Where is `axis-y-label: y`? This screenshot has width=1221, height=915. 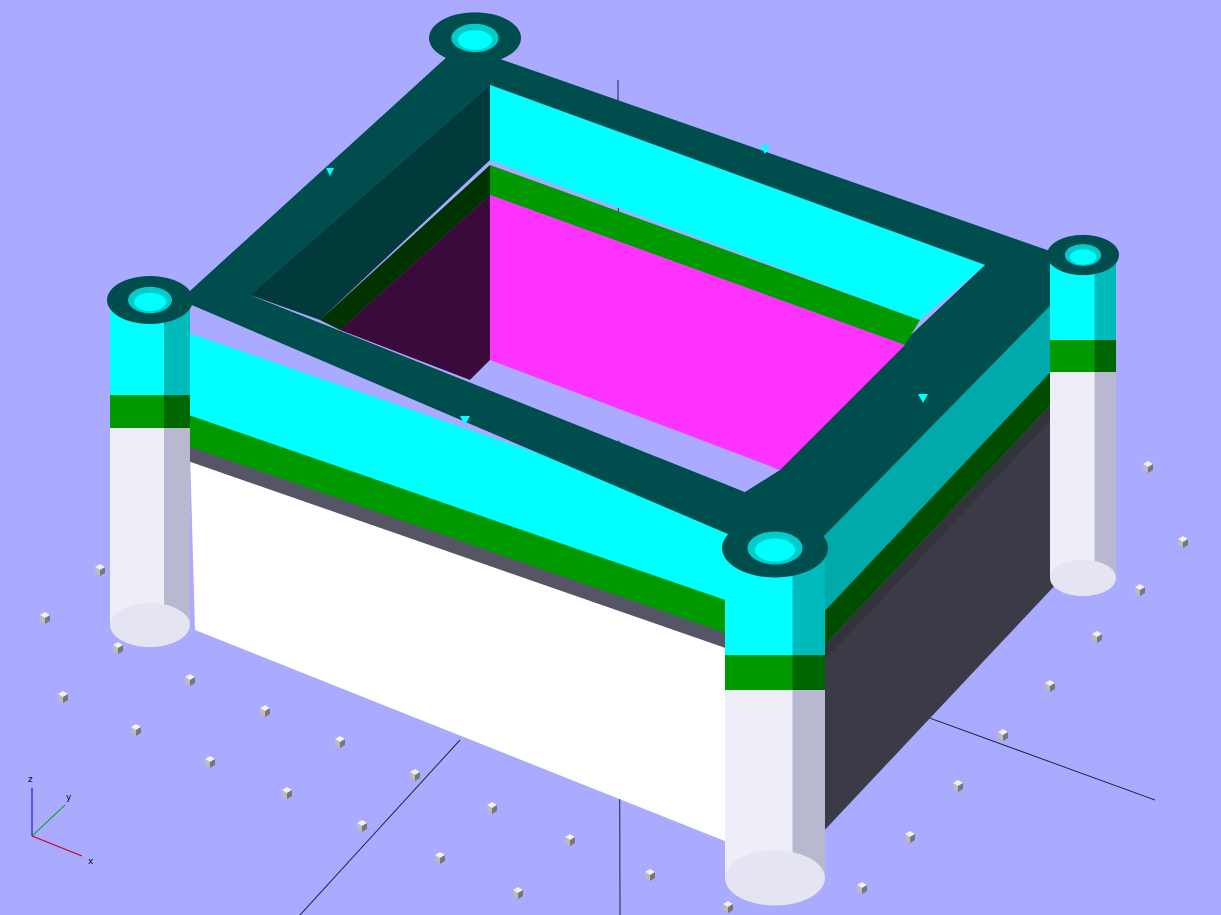
axis-y-label: y is located at coordinates (69, 798).